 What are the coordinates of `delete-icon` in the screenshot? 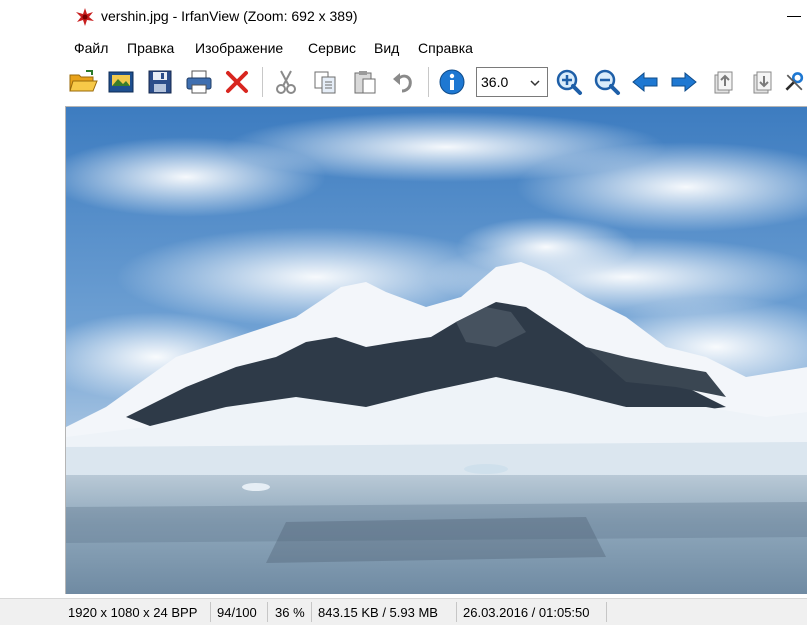 It's located at (237, 82).